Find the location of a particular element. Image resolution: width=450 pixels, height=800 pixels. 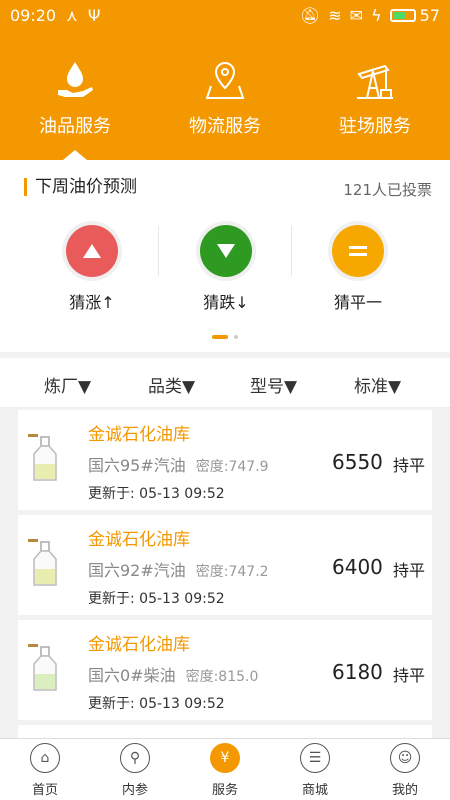

tab-mall: ☰ 商城 is located at coordinates (315, 770).